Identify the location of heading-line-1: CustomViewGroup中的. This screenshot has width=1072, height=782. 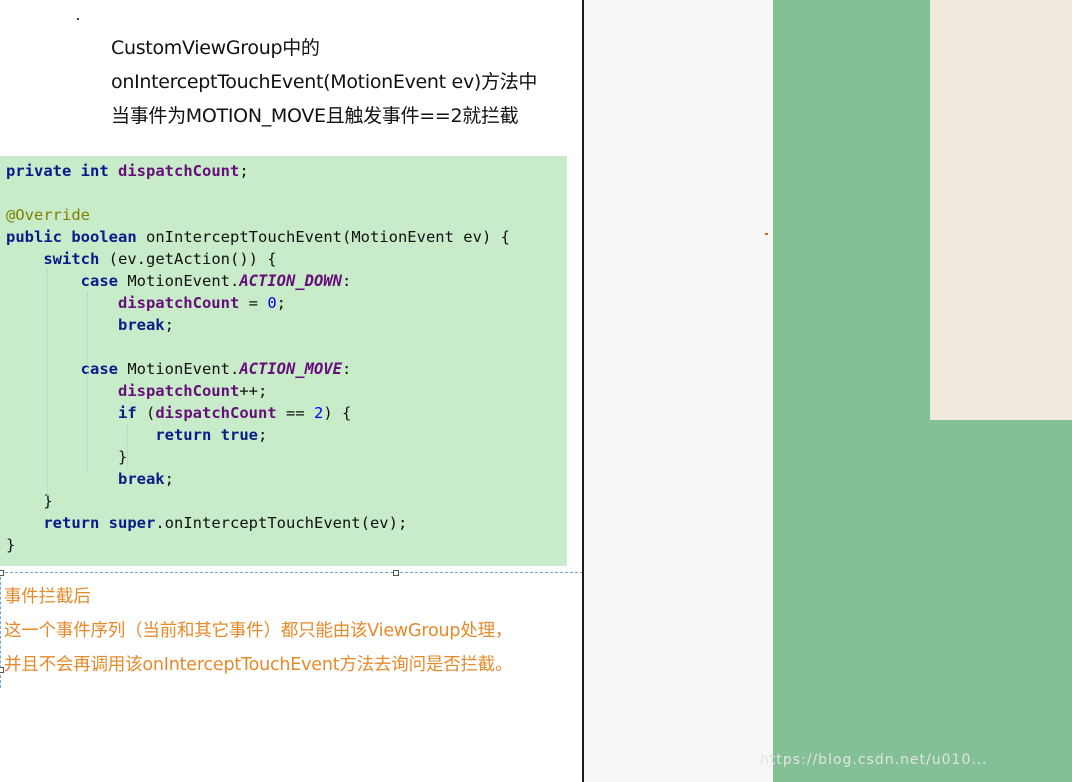
(215, 48).